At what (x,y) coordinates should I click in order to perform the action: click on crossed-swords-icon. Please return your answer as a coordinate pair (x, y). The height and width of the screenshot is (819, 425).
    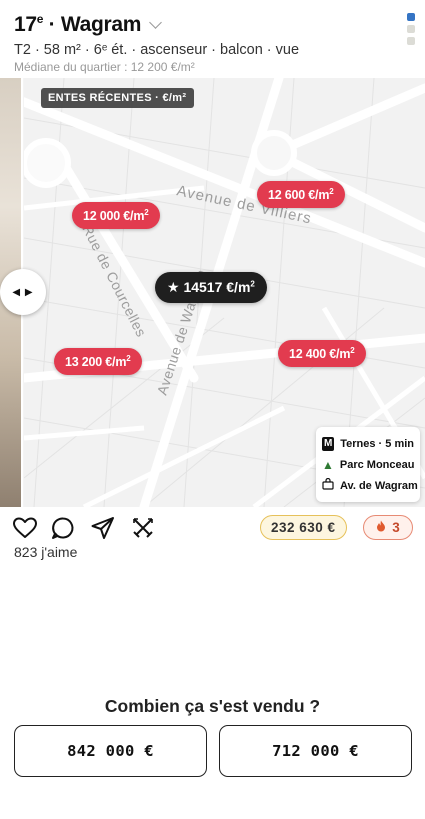
    Looking at the image, I should click on (143, 528).